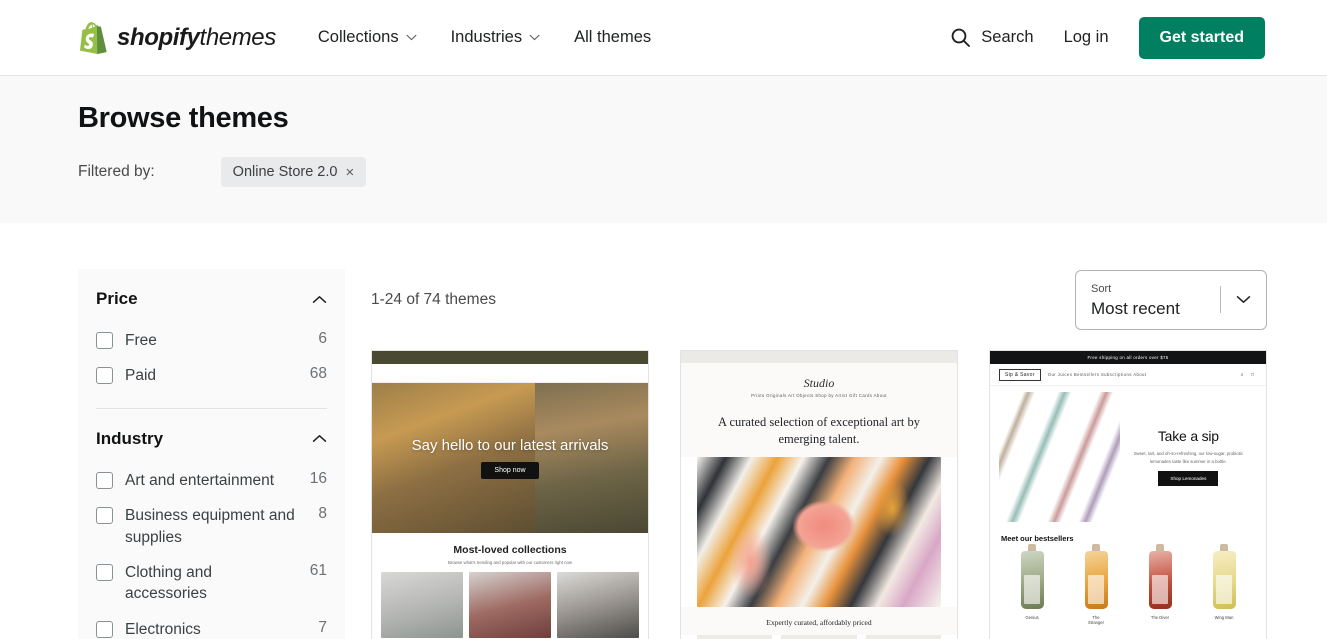 This screenshot has height=639, width=1327. What do you see at coordinates (1224, 584) in the screenshot?
I see `bestseller-item: Wing Man` at bounding box center [1224, 584].